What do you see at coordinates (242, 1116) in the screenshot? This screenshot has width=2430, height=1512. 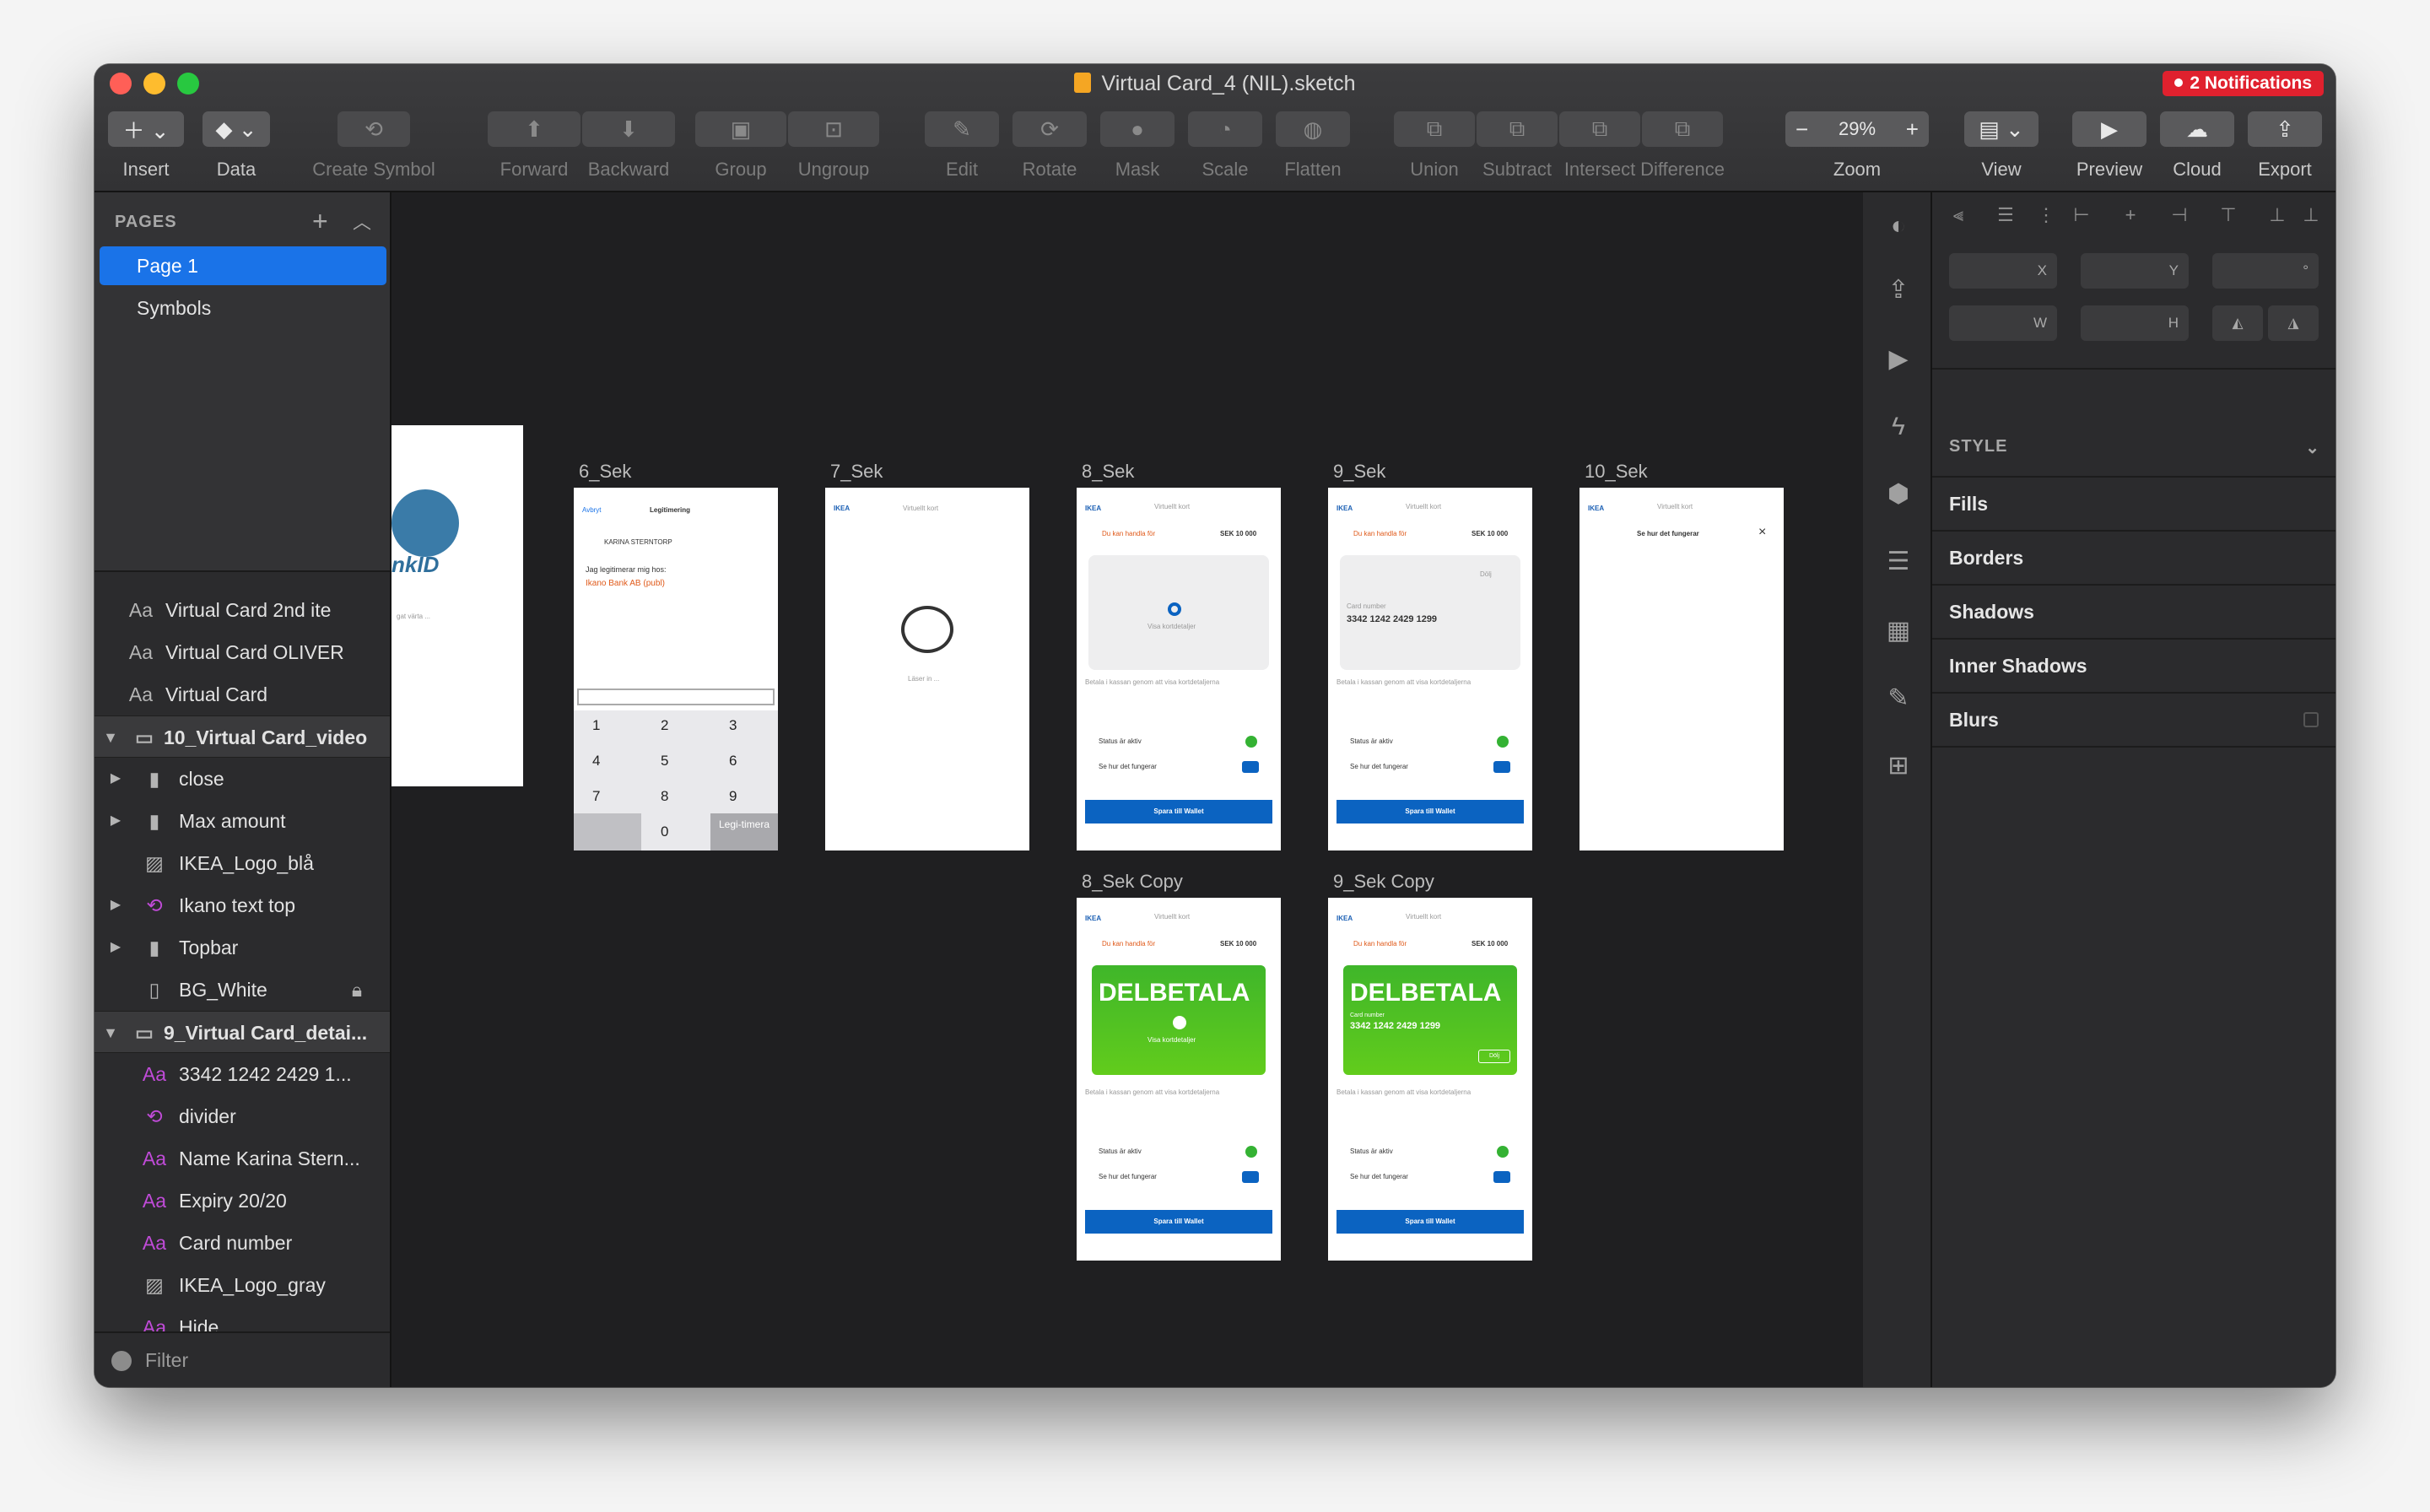 I see `layer-item: ⟲ divider` at bounding box center [242, 1116].